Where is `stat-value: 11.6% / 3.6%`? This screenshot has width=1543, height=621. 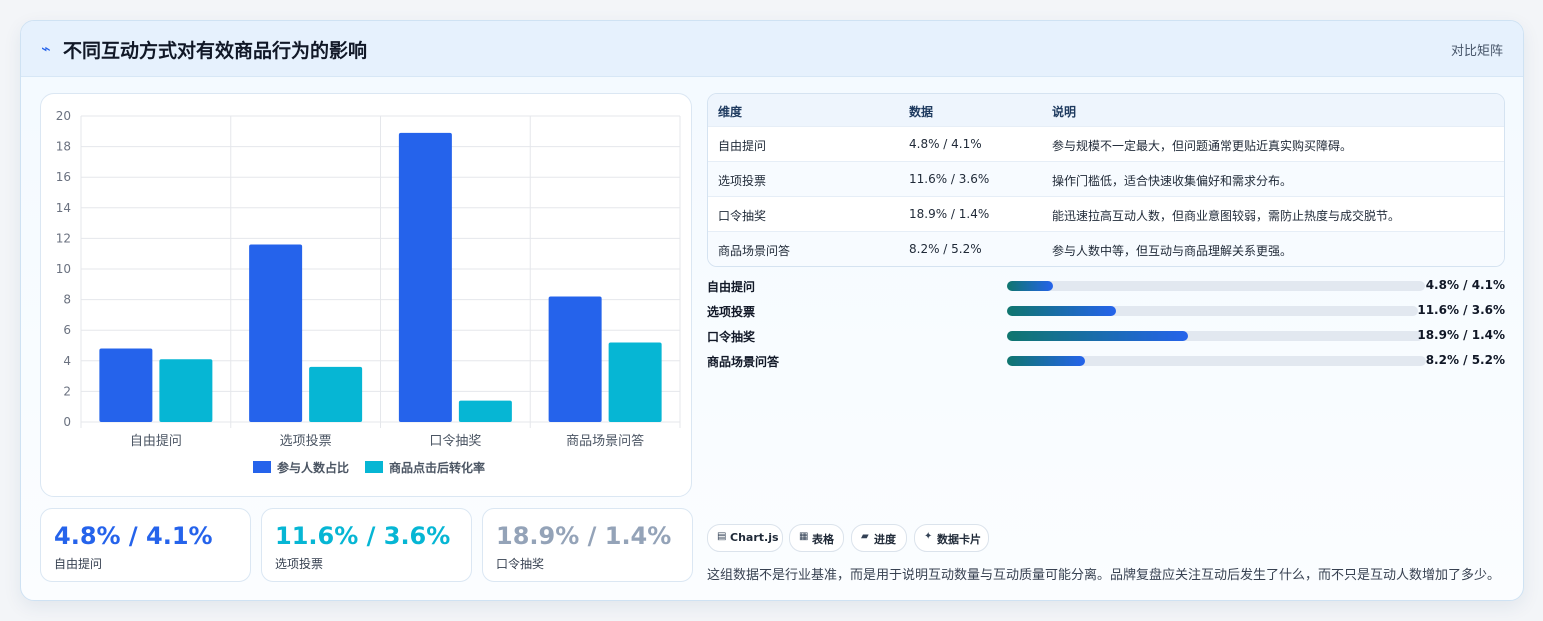
stat-value: 11.6% / 3.6% is located at coordinates (363, 536).